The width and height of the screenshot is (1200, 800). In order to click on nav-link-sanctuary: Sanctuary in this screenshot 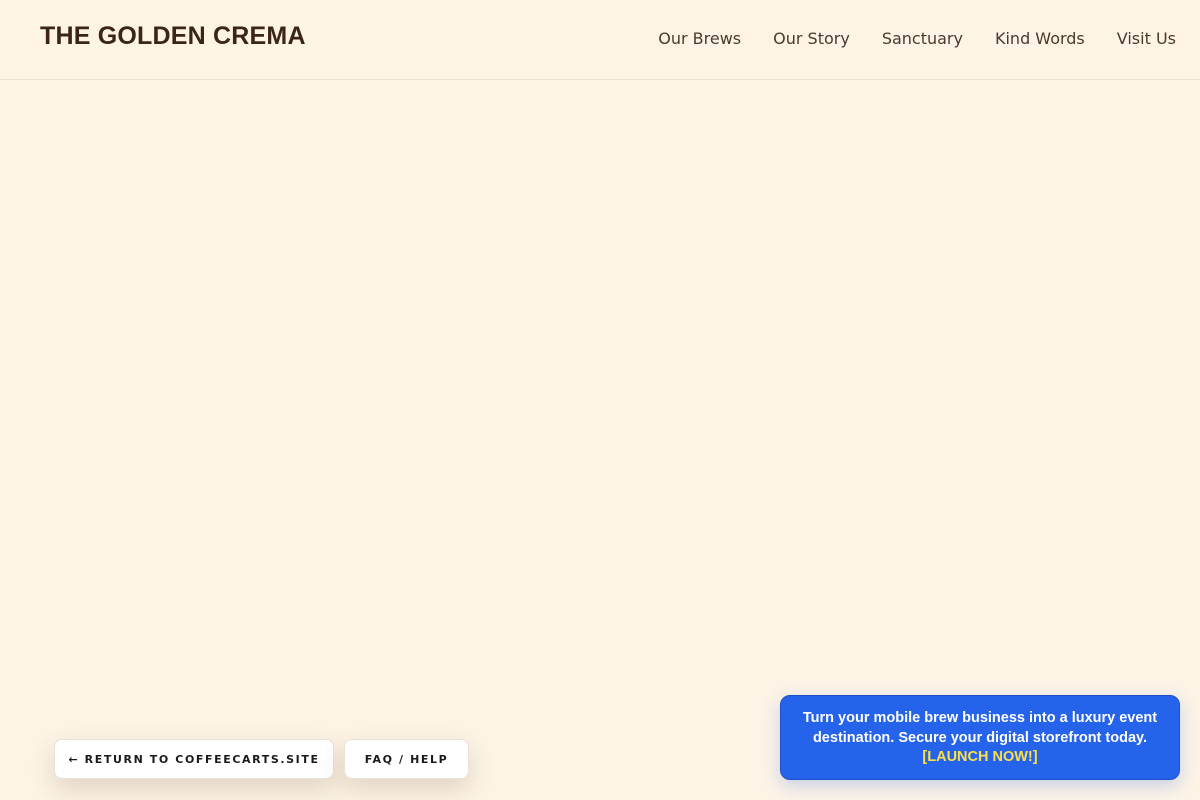, I will do `click(922, 38)`.